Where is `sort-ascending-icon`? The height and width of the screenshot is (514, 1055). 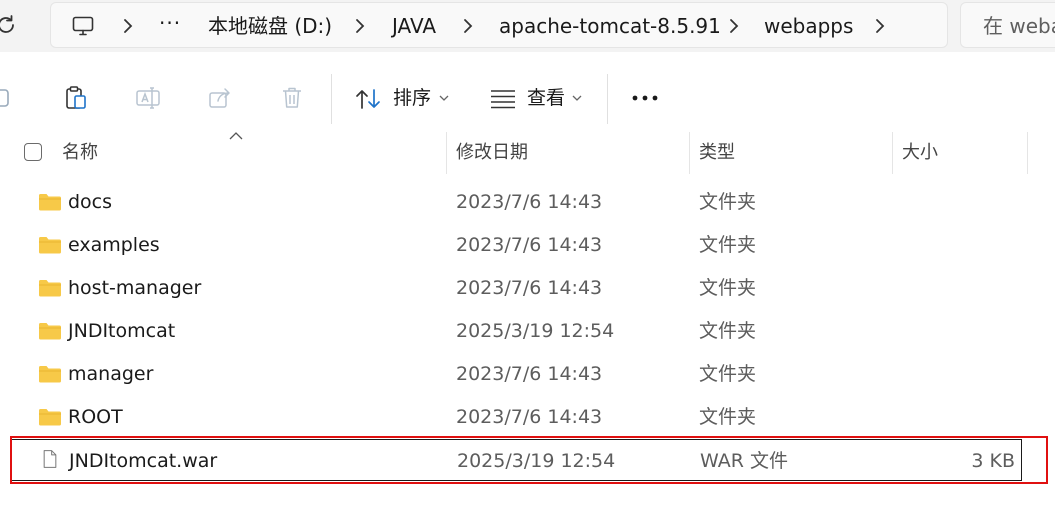
sort-ascending-icon is located at coordinates (236, 136).